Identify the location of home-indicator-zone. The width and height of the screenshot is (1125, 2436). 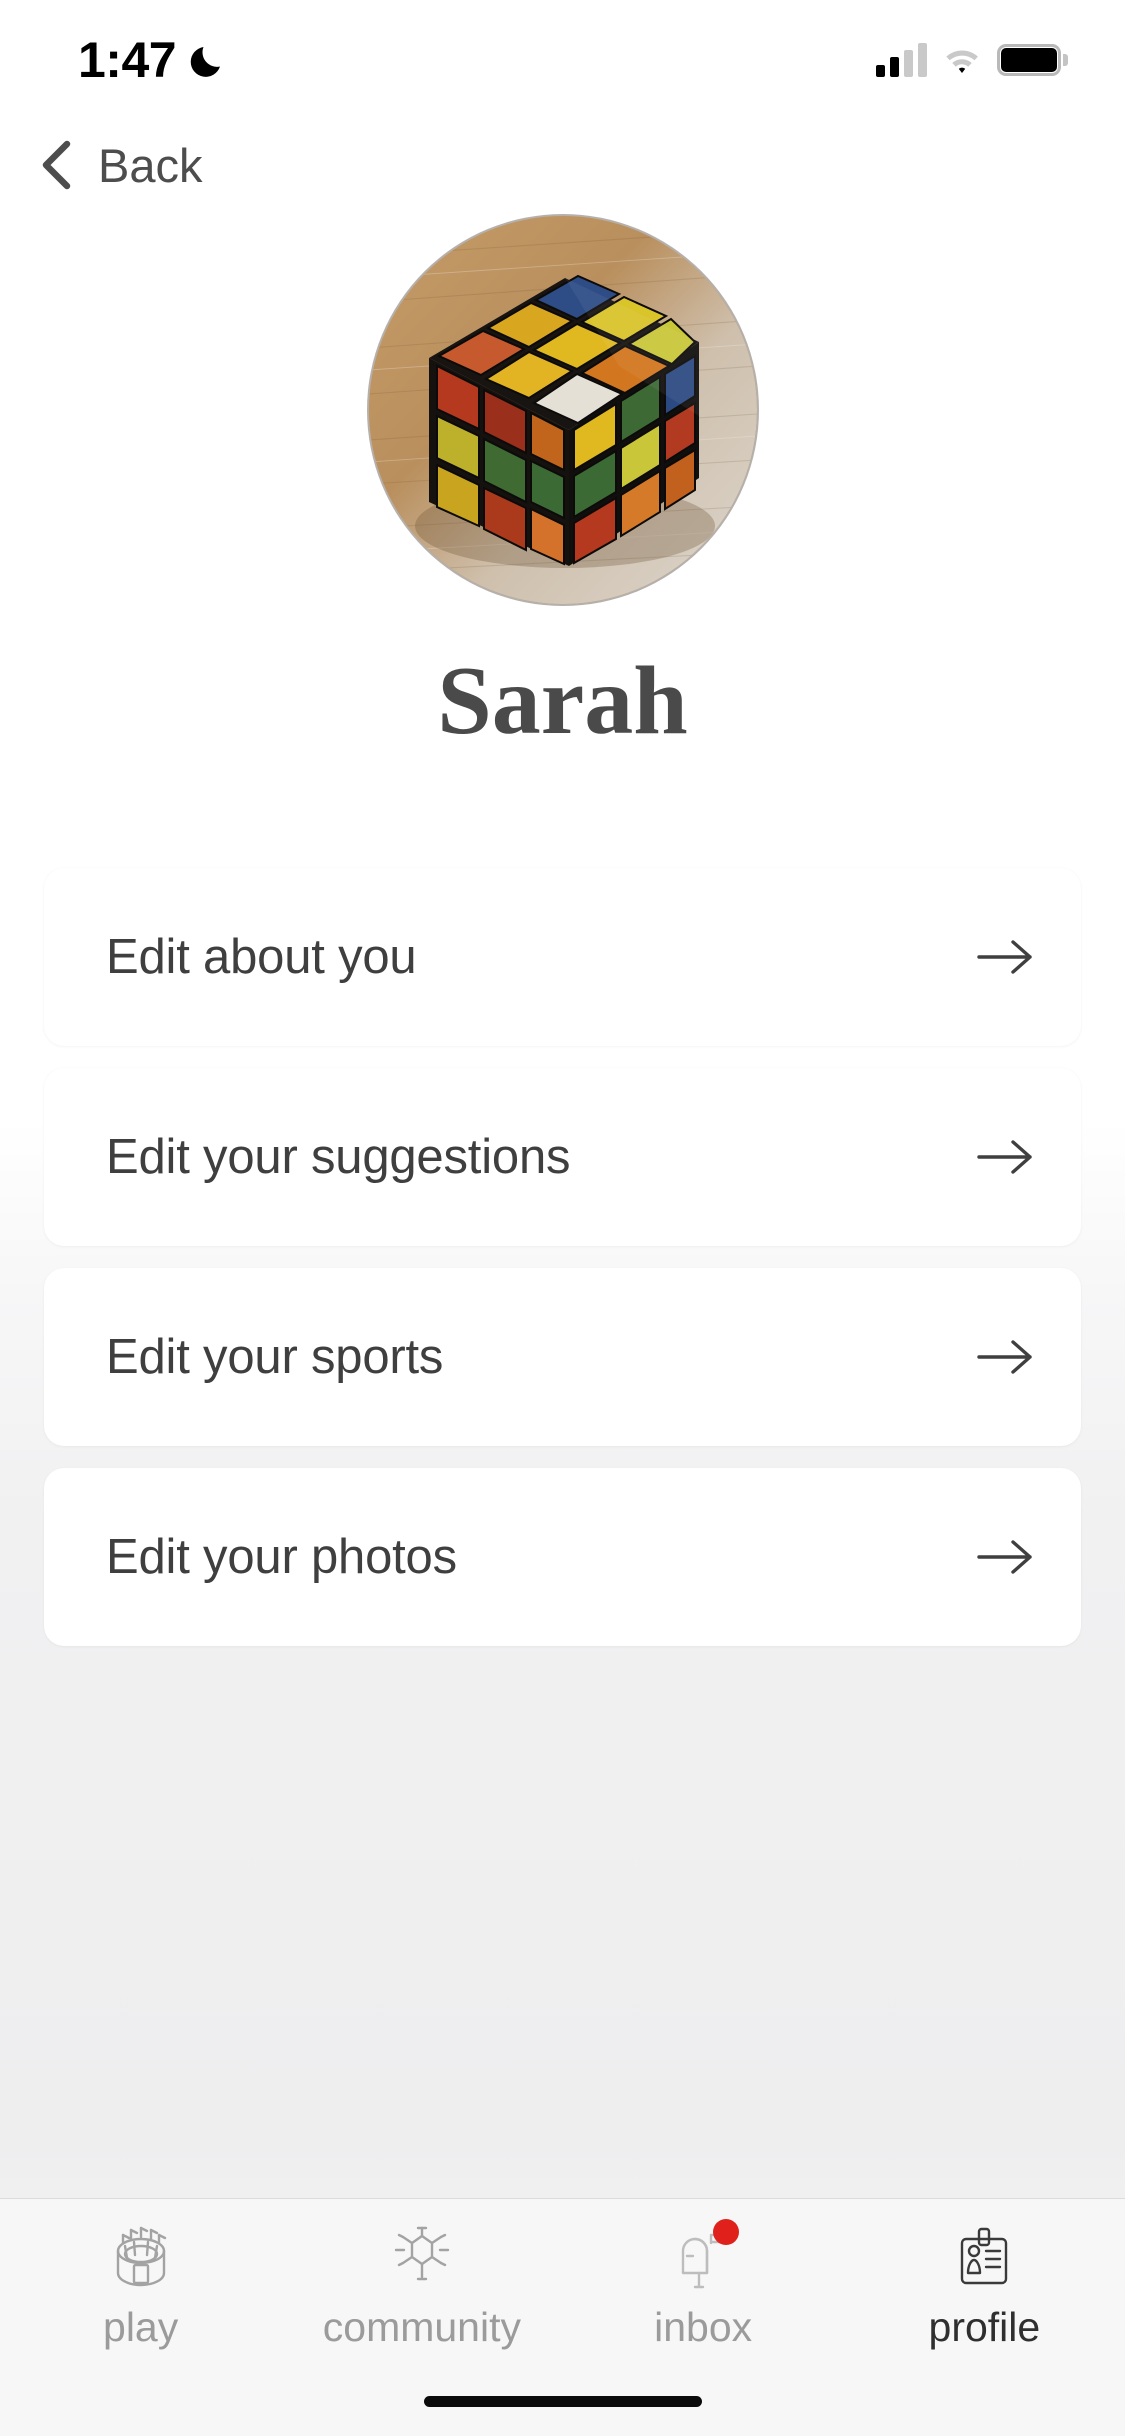
(562, 2401).